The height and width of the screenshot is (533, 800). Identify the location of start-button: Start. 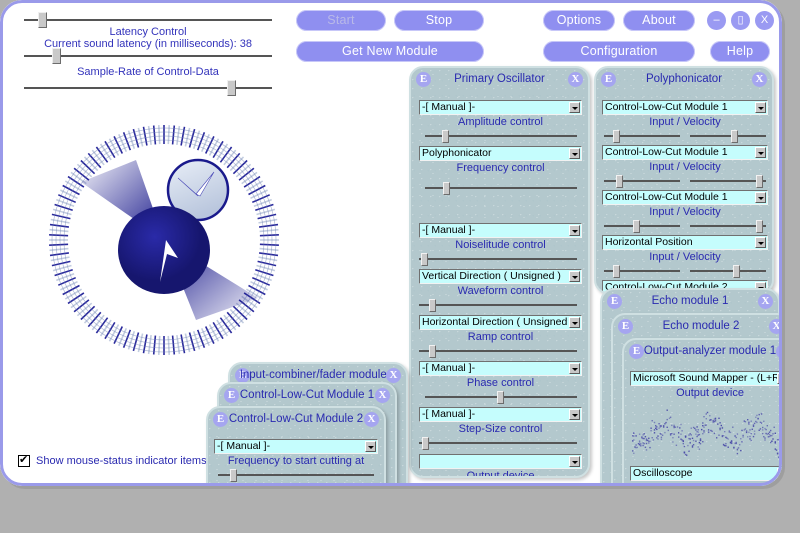
(341, 20).